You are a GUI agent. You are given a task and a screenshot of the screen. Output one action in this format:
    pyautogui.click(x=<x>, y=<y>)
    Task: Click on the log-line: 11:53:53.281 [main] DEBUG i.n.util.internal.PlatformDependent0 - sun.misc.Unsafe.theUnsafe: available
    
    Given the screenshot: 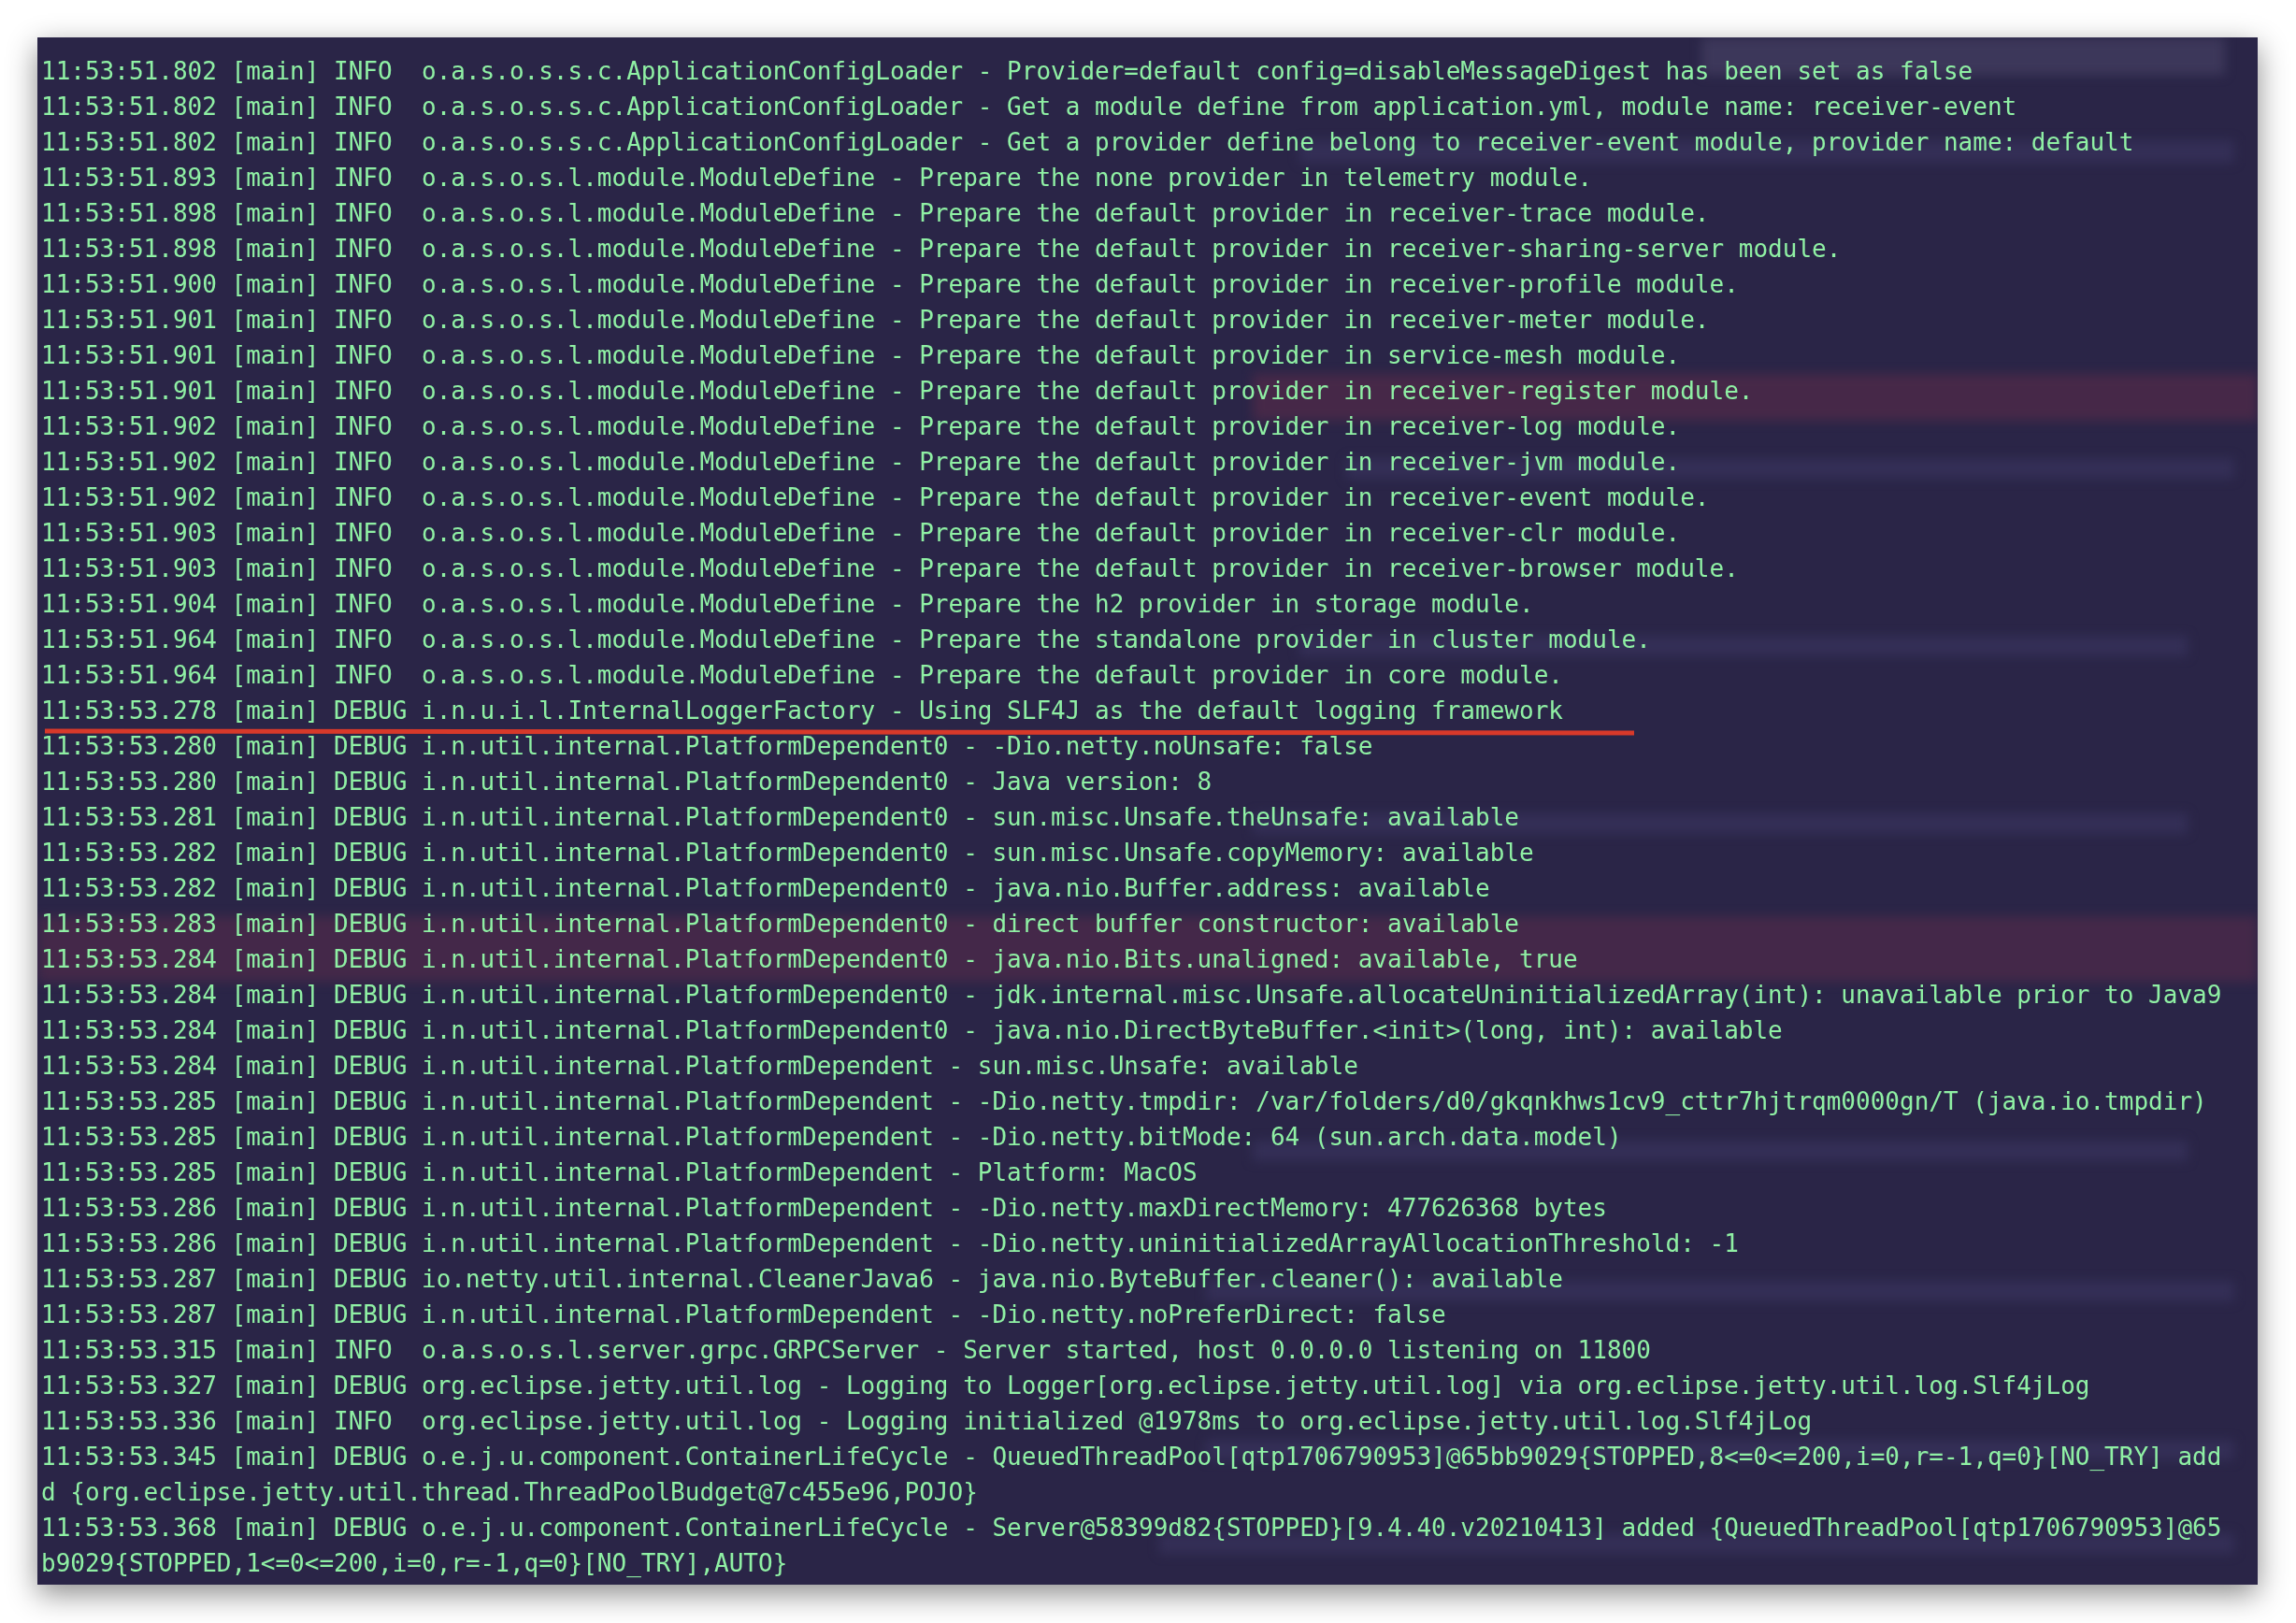 What is the action you would take?
    pyautogui.click(x=780, y=817)
    